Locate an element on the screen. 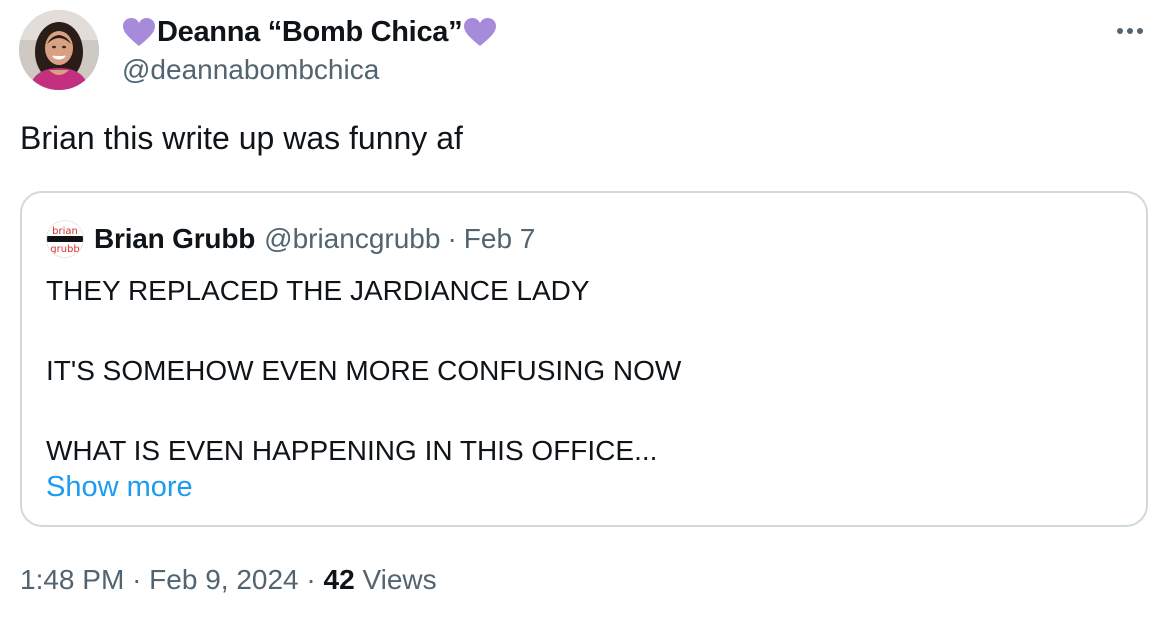 Image resolution: width=1167 pixels, height=628 pixels. author-display-name: Deanna “Bomb Chica” is located at coordinates (310, 32).